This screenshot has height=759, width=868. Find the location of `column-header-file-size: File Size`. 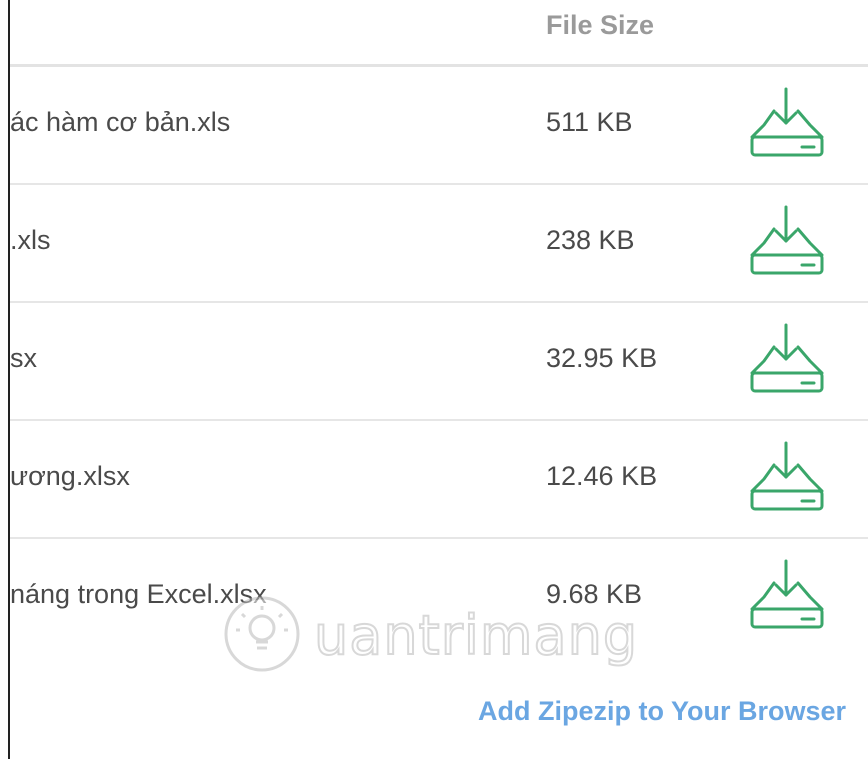

column-header-file-size: File Size is located at coordinates (600, 25).